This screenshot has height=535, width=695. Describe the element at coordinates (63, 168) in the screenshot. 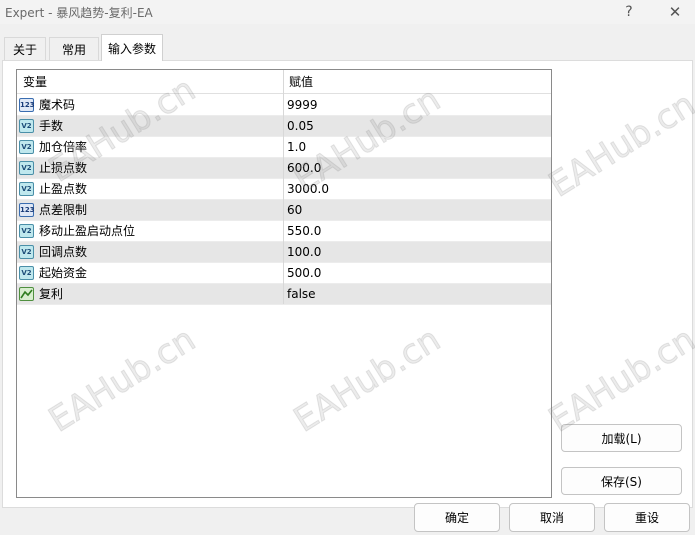

I see `parameter-name: 止损点数` at that location.